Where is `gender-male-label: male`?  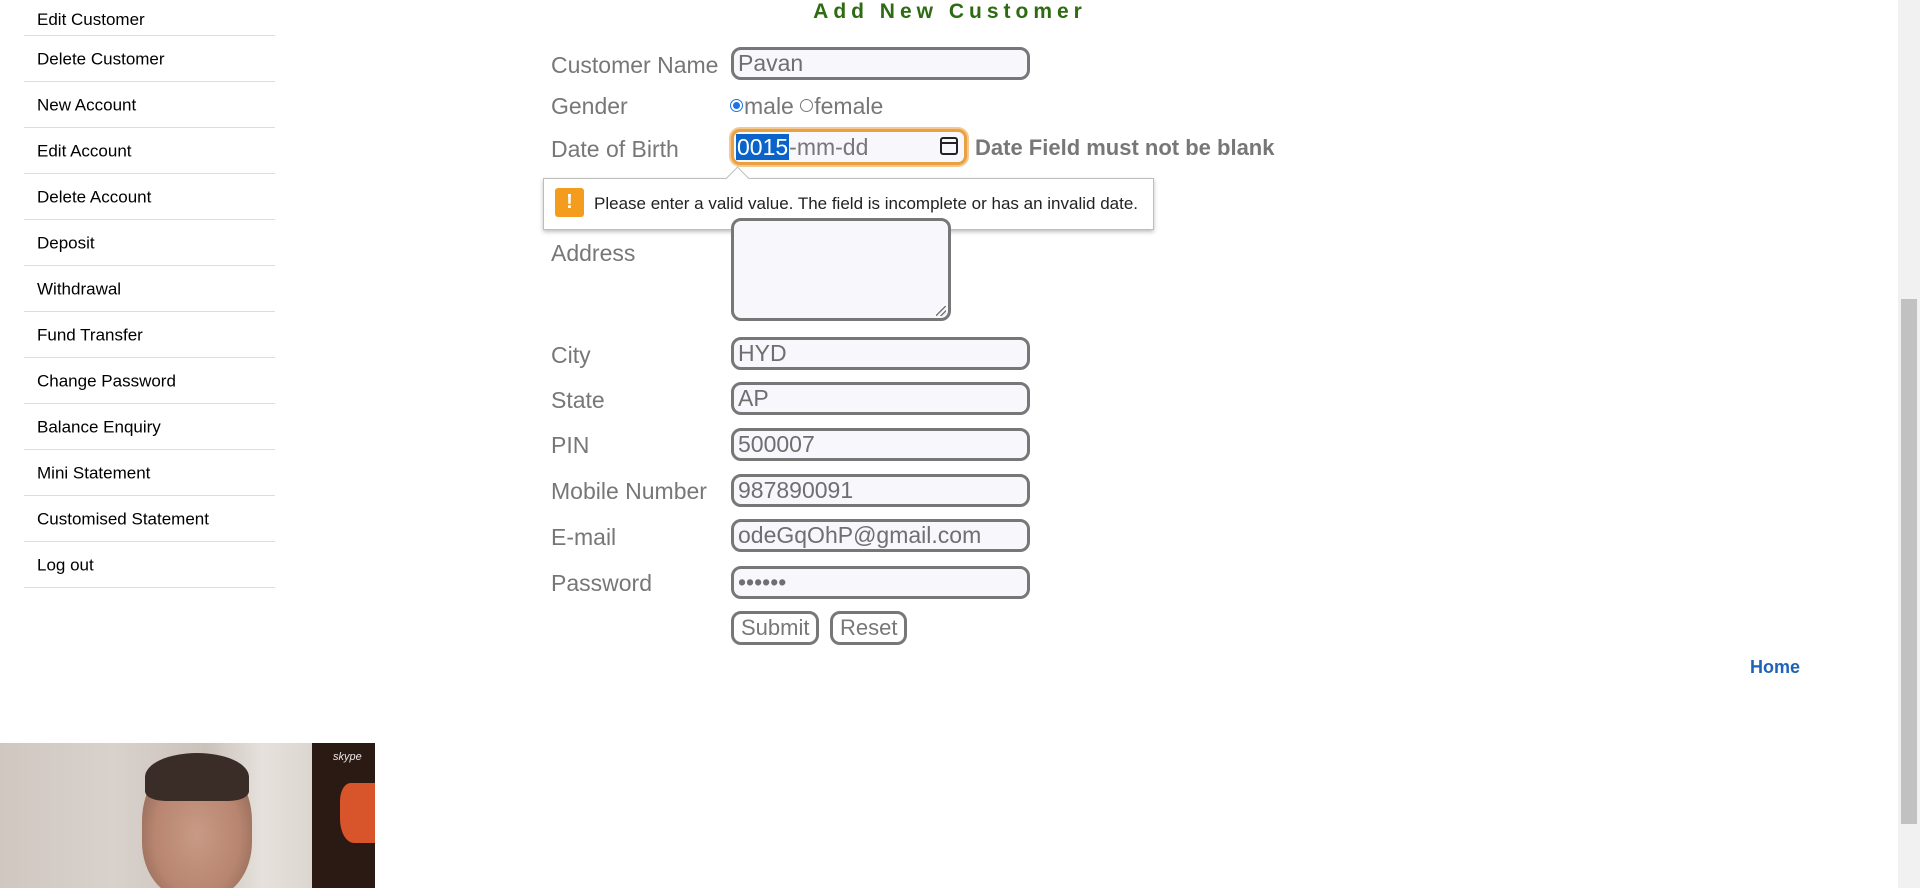
gender-male-label: male is located at coordinates (769, 106).